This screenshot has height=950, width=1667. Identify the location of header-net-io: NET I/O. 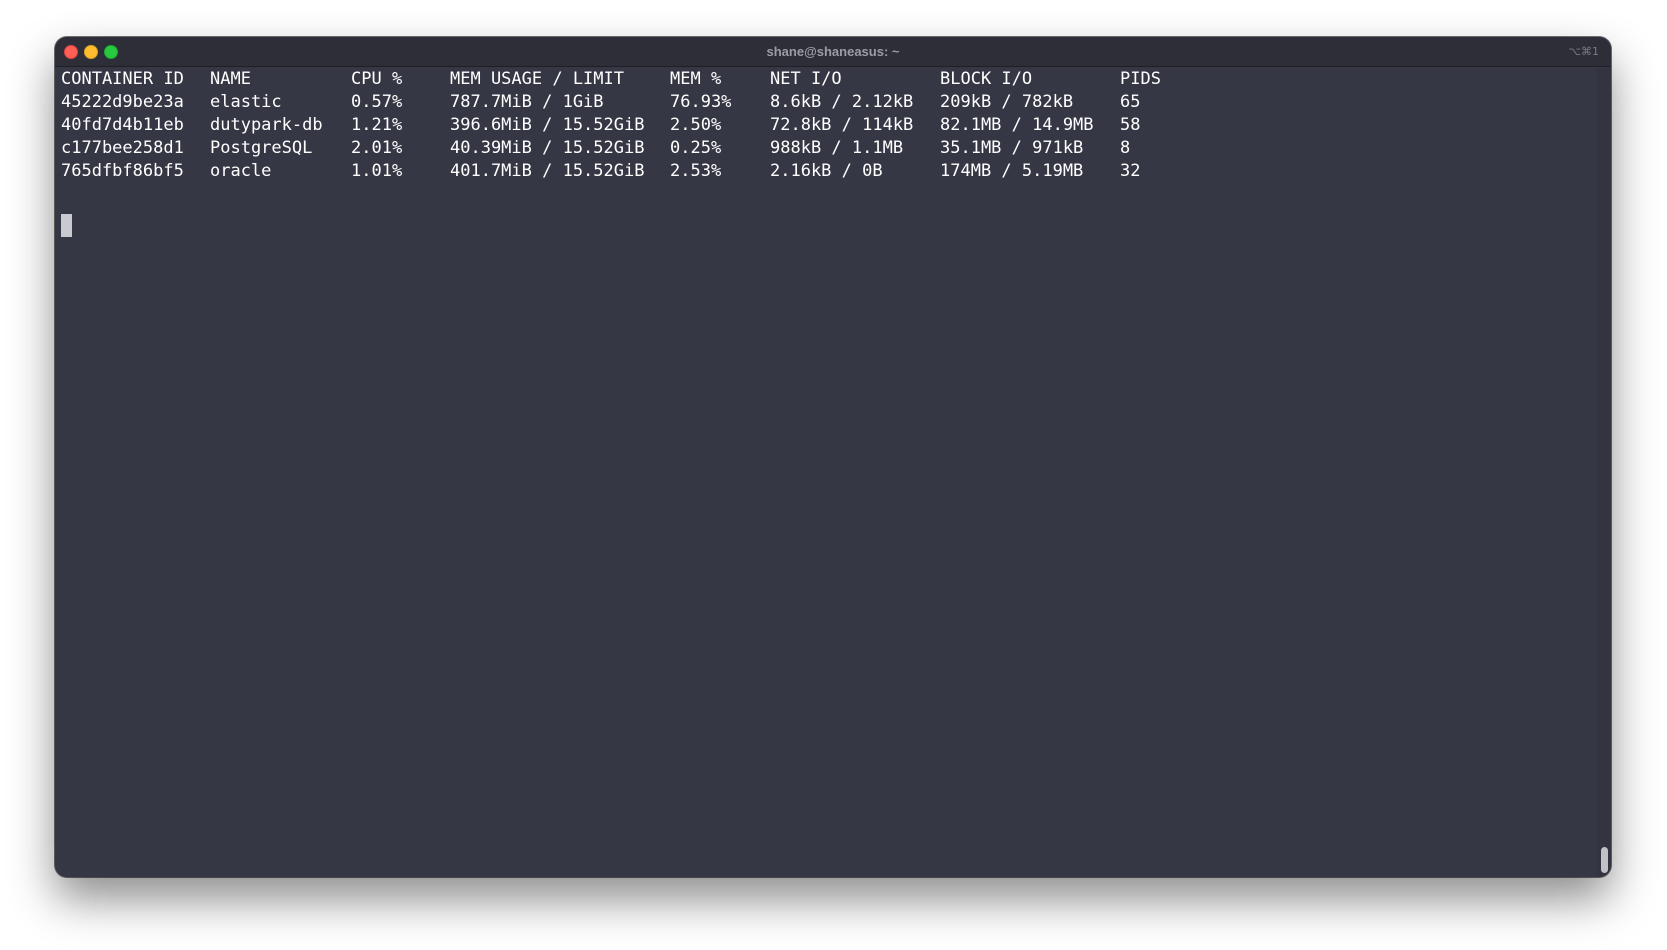
(806, 79).